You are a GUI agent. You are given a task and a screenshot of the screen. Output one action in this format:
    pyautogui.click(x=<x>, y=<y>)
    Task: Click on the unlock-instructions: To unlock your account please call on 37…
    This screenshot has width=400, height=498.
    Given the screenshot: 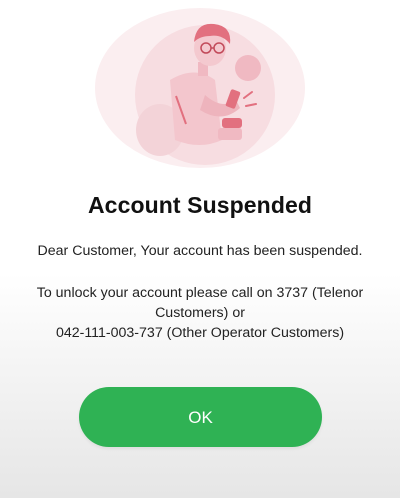 What is the action you would take?
    pyautogui.click(x=200, y=313)
    